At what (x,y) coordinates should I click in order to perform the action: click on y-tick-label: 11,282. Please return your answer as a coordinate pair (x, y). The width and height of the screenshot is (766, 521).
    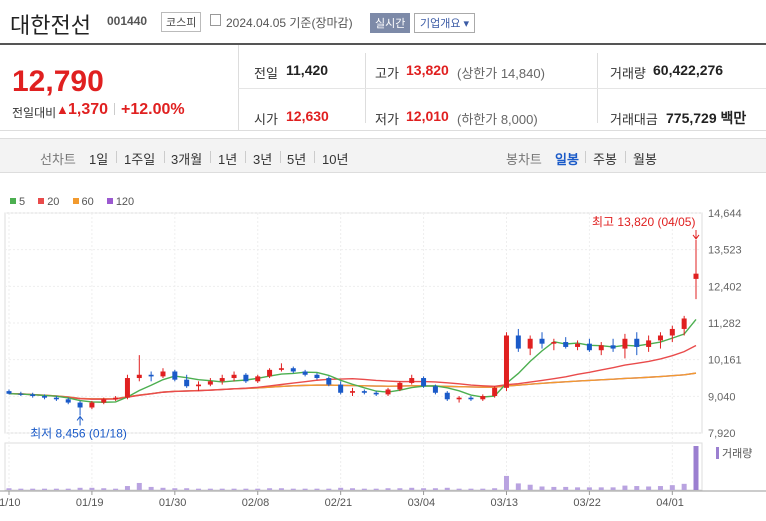
    Looking at the image, I should click on (724, 324).